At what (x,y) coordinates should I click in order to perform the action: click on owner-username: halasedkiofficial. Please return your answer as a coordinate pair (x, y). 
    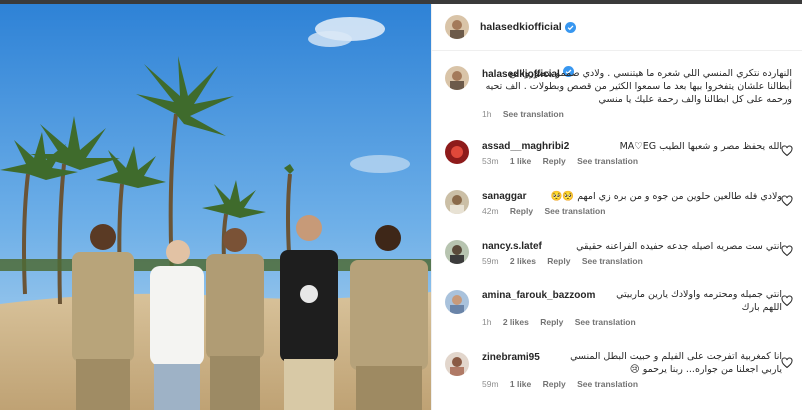
    Looking at the image, I should click on (521, 27).